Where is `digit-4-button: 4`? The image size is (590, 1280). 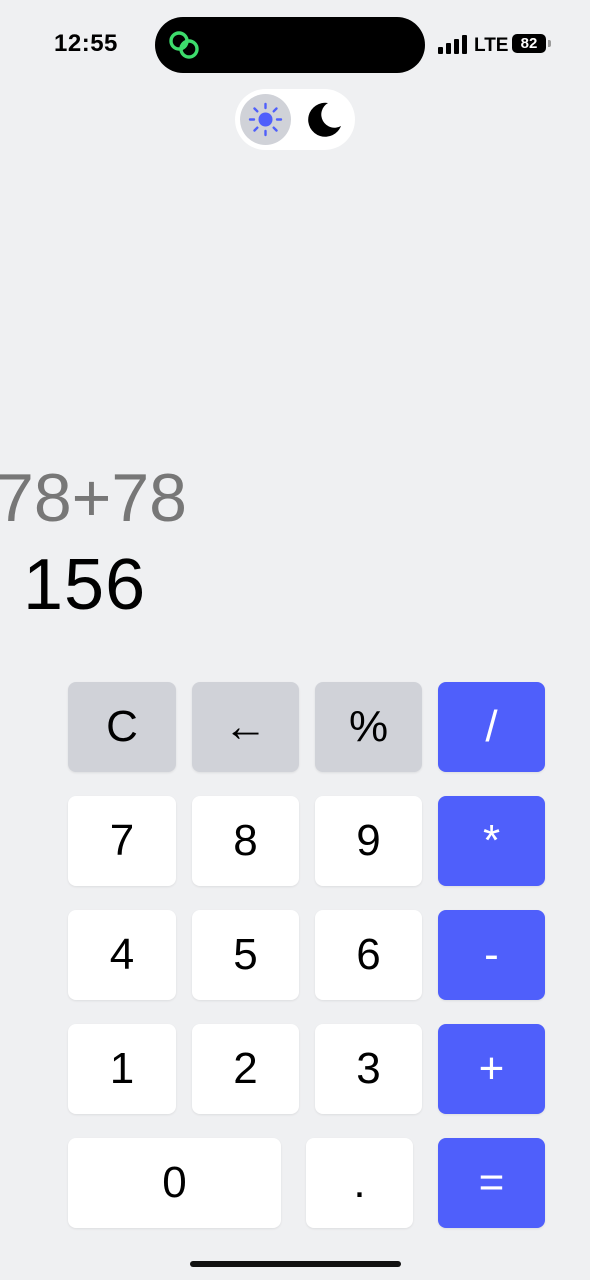 digit-4-button: 4 is located at coordinates (122, 955).